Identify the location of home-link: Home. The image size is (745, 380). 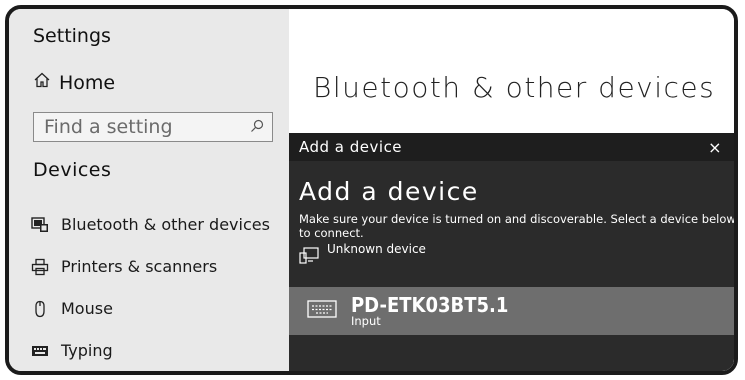
(74, 82).